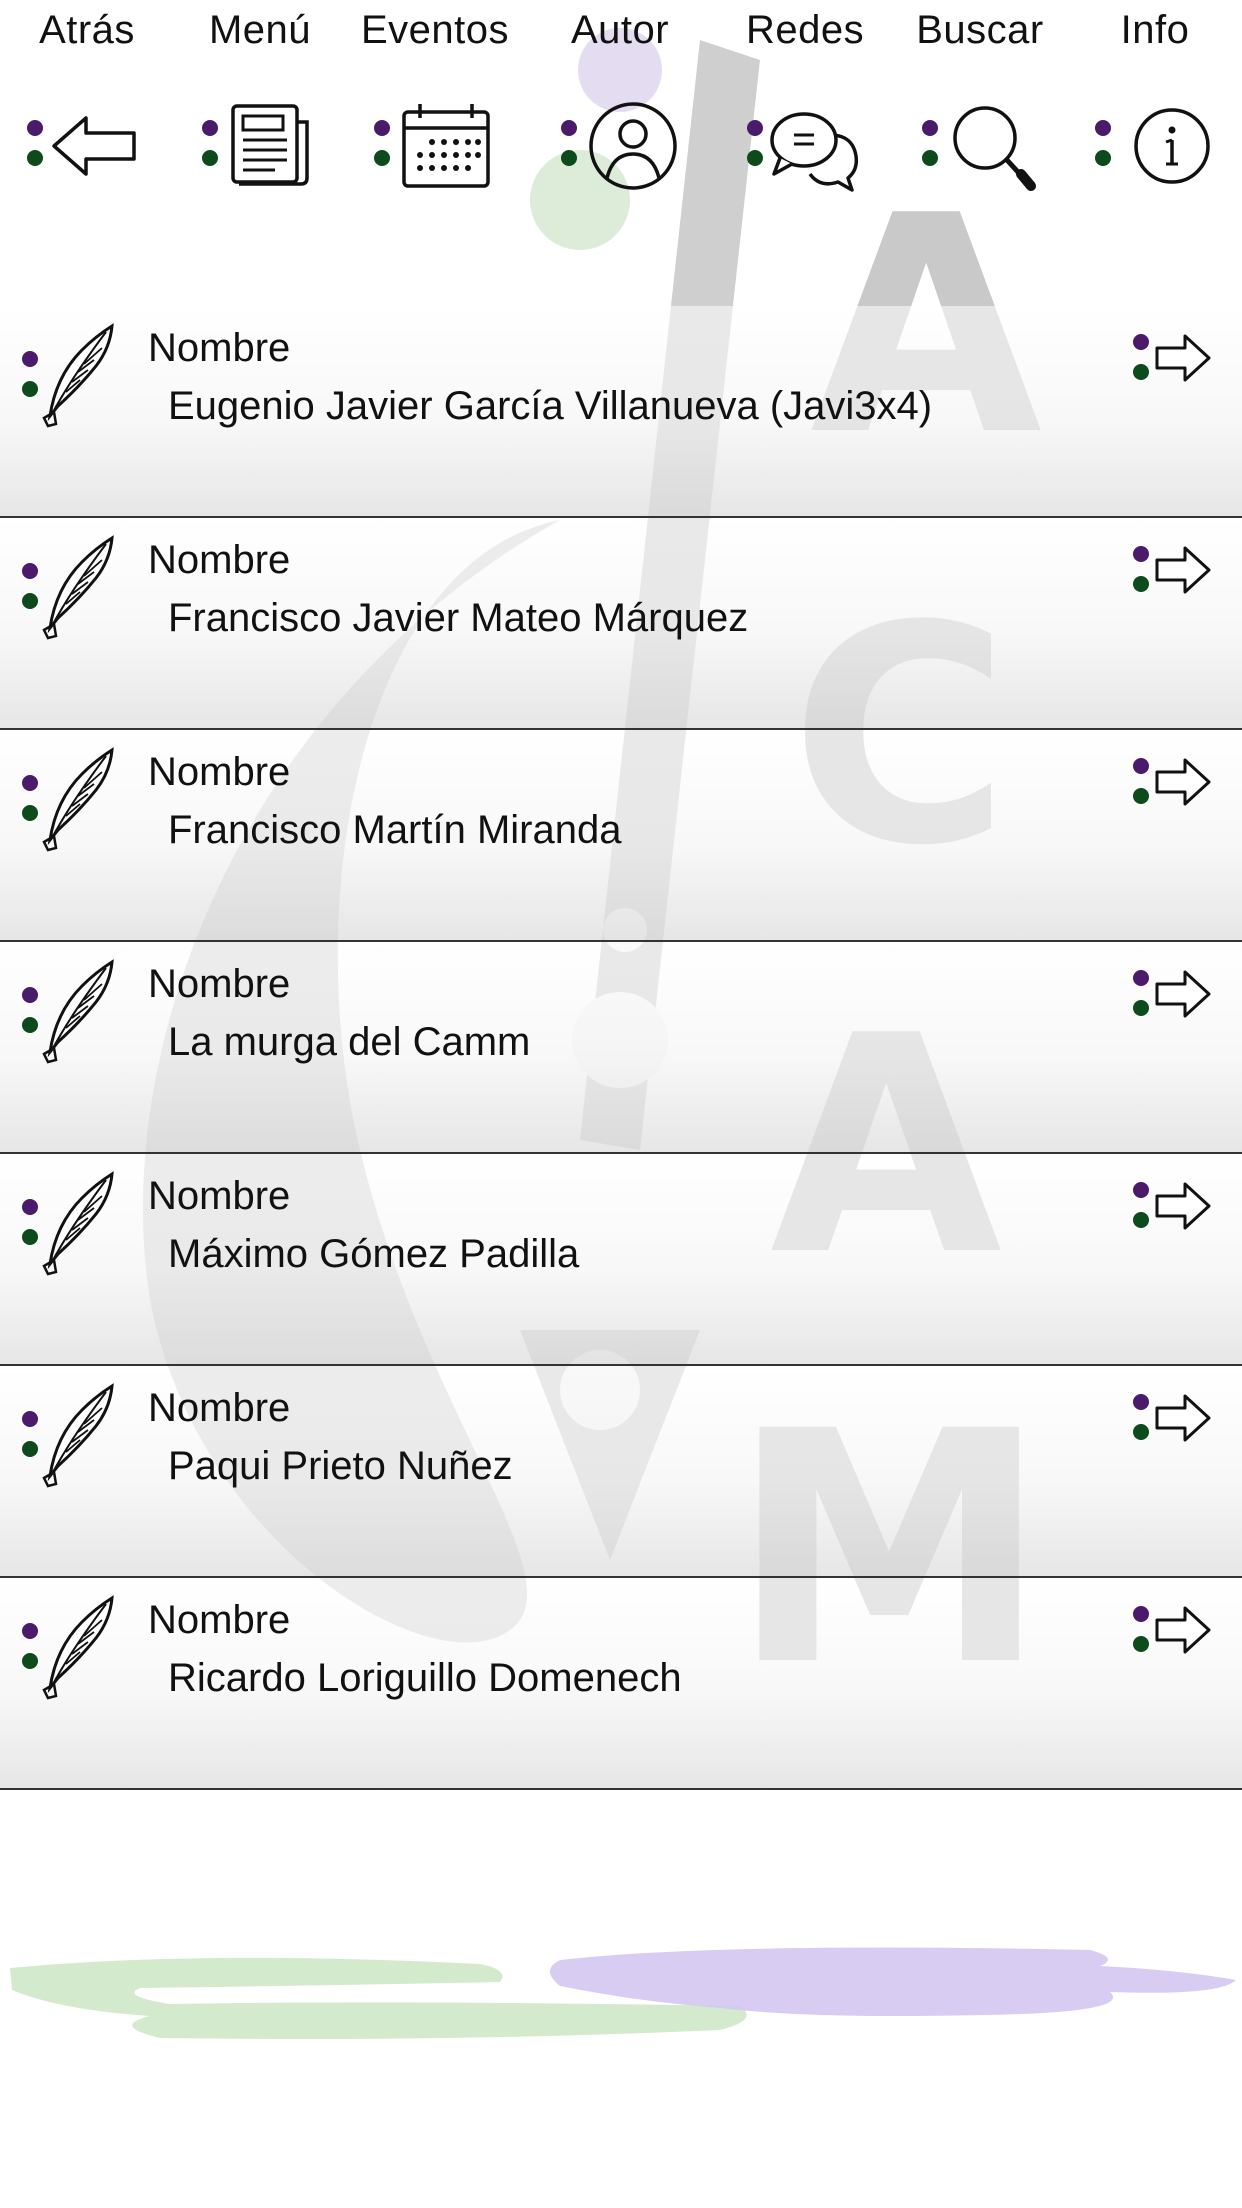 The width and height of the screenshot is (1242, 2208). I want to click on newspaper-icon, so click(270, 145).